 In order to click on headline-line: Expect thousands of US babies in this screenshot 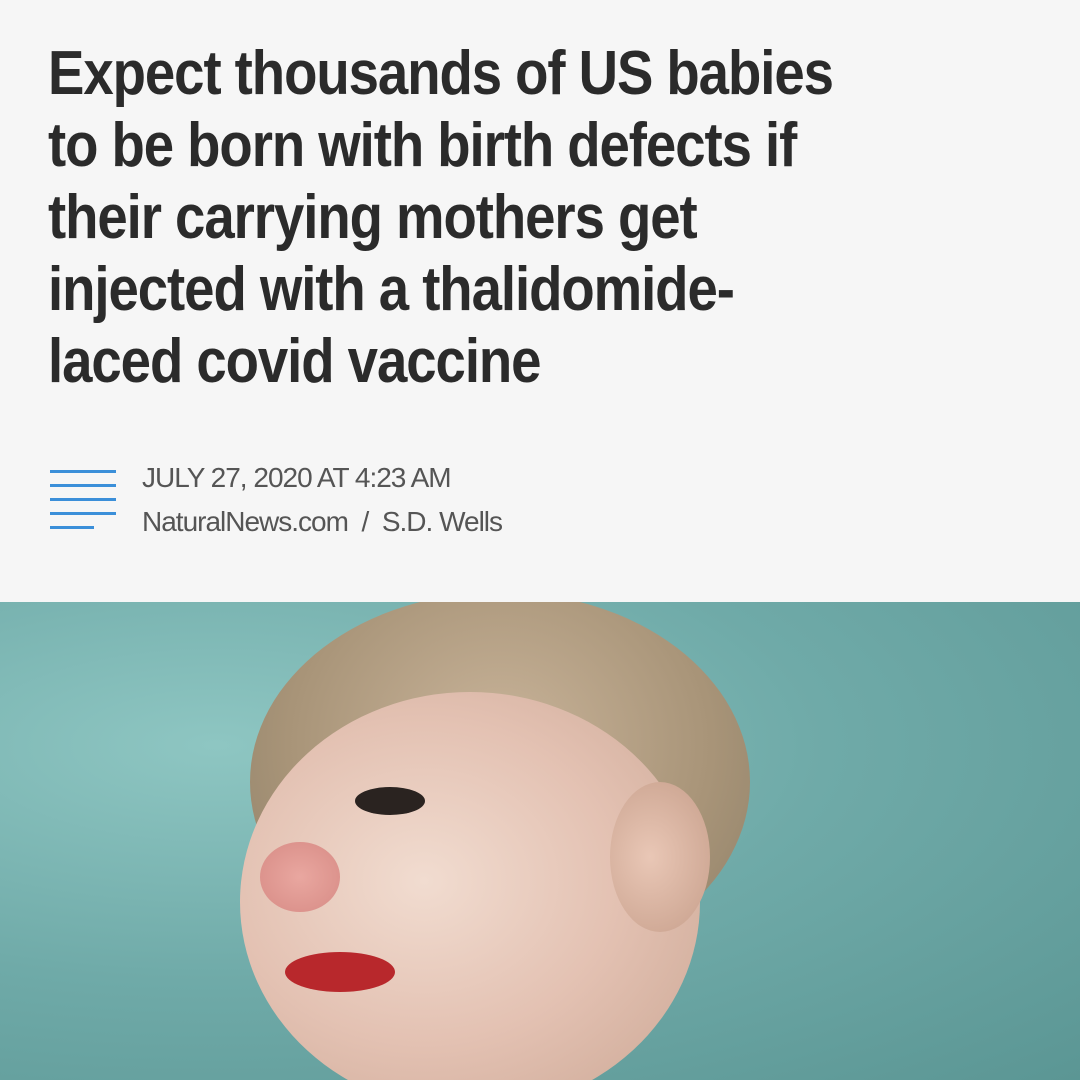, I will do `click(441, 73)`.